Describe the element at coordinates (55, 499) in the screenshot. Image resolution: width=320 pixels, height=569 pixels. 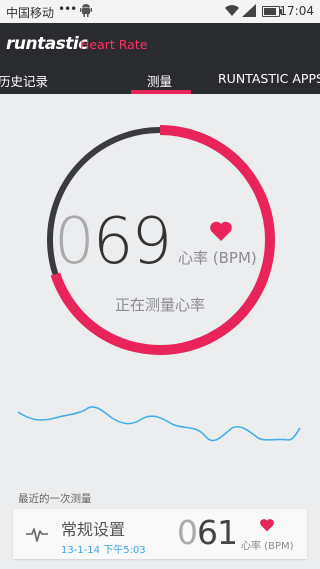
I see `recent-measurement-label: 最近的一次测量` at that location.